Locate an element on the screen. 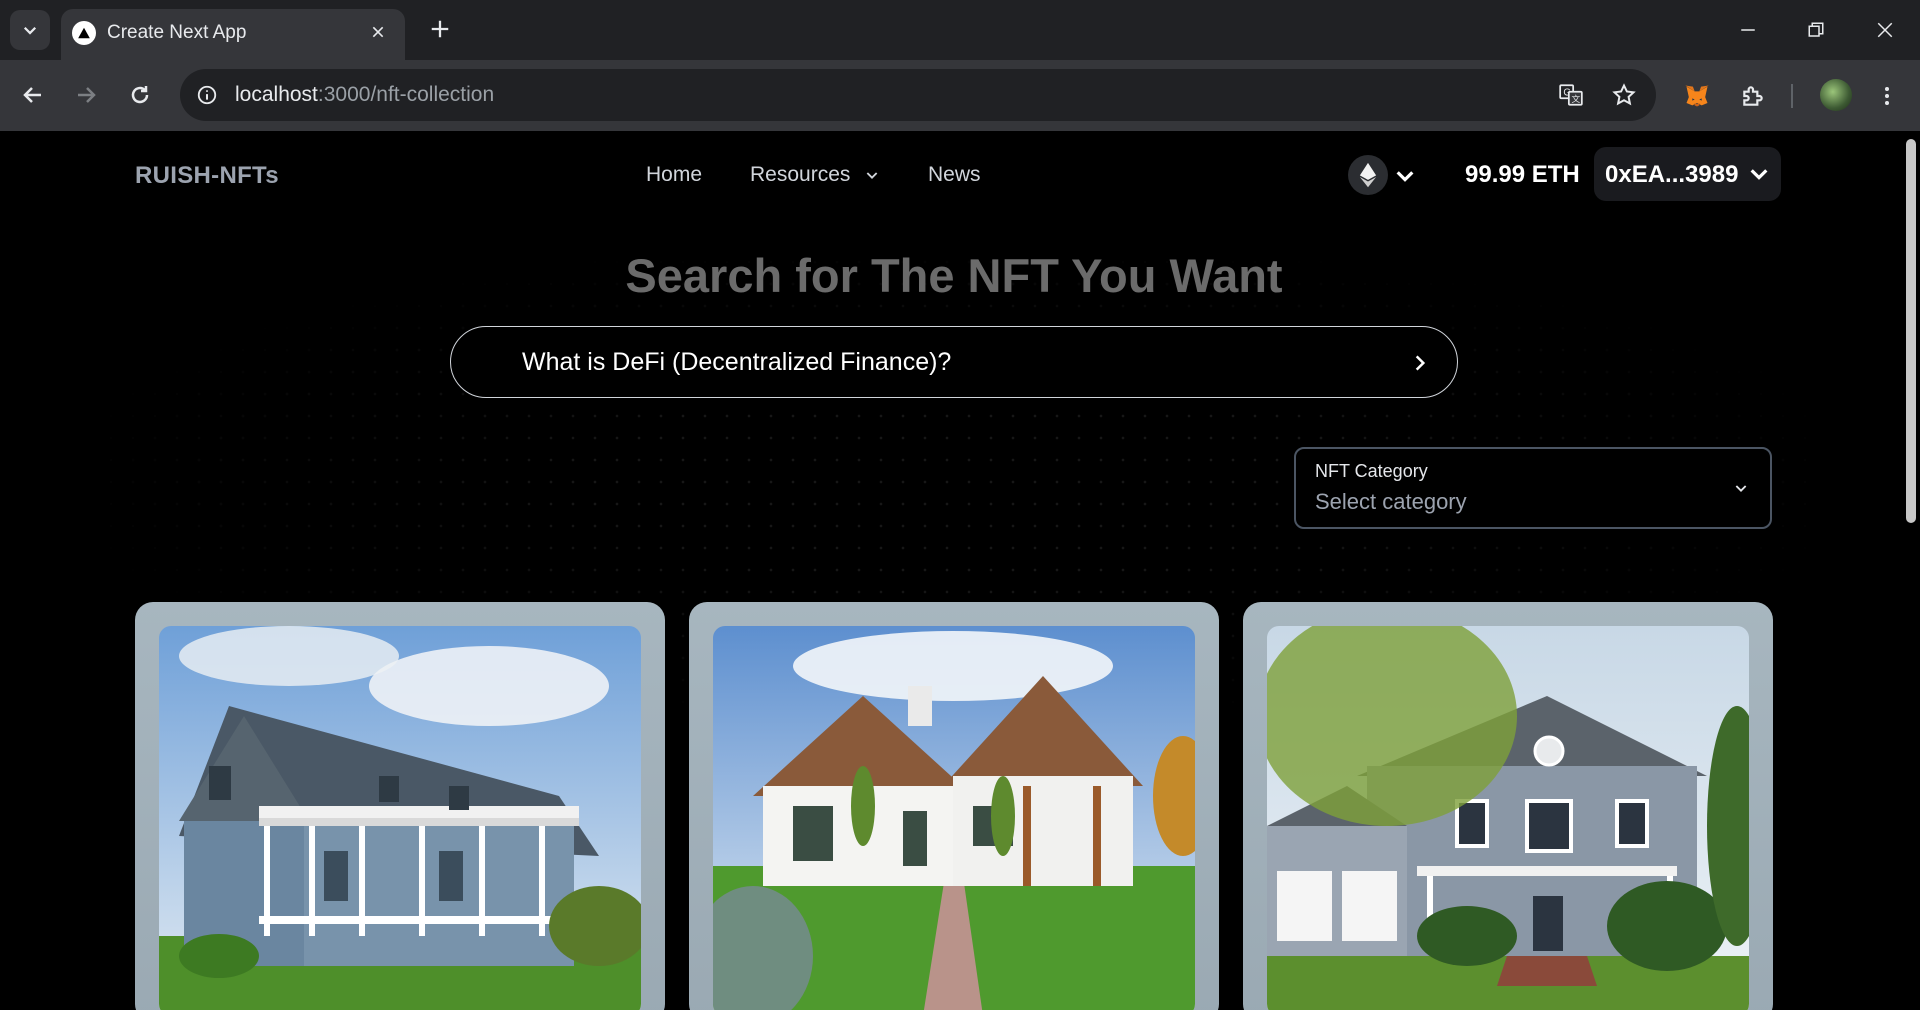 This screenshot has height=1010, width=1920. more-menu-icon is located at coordinates (1887, 96).